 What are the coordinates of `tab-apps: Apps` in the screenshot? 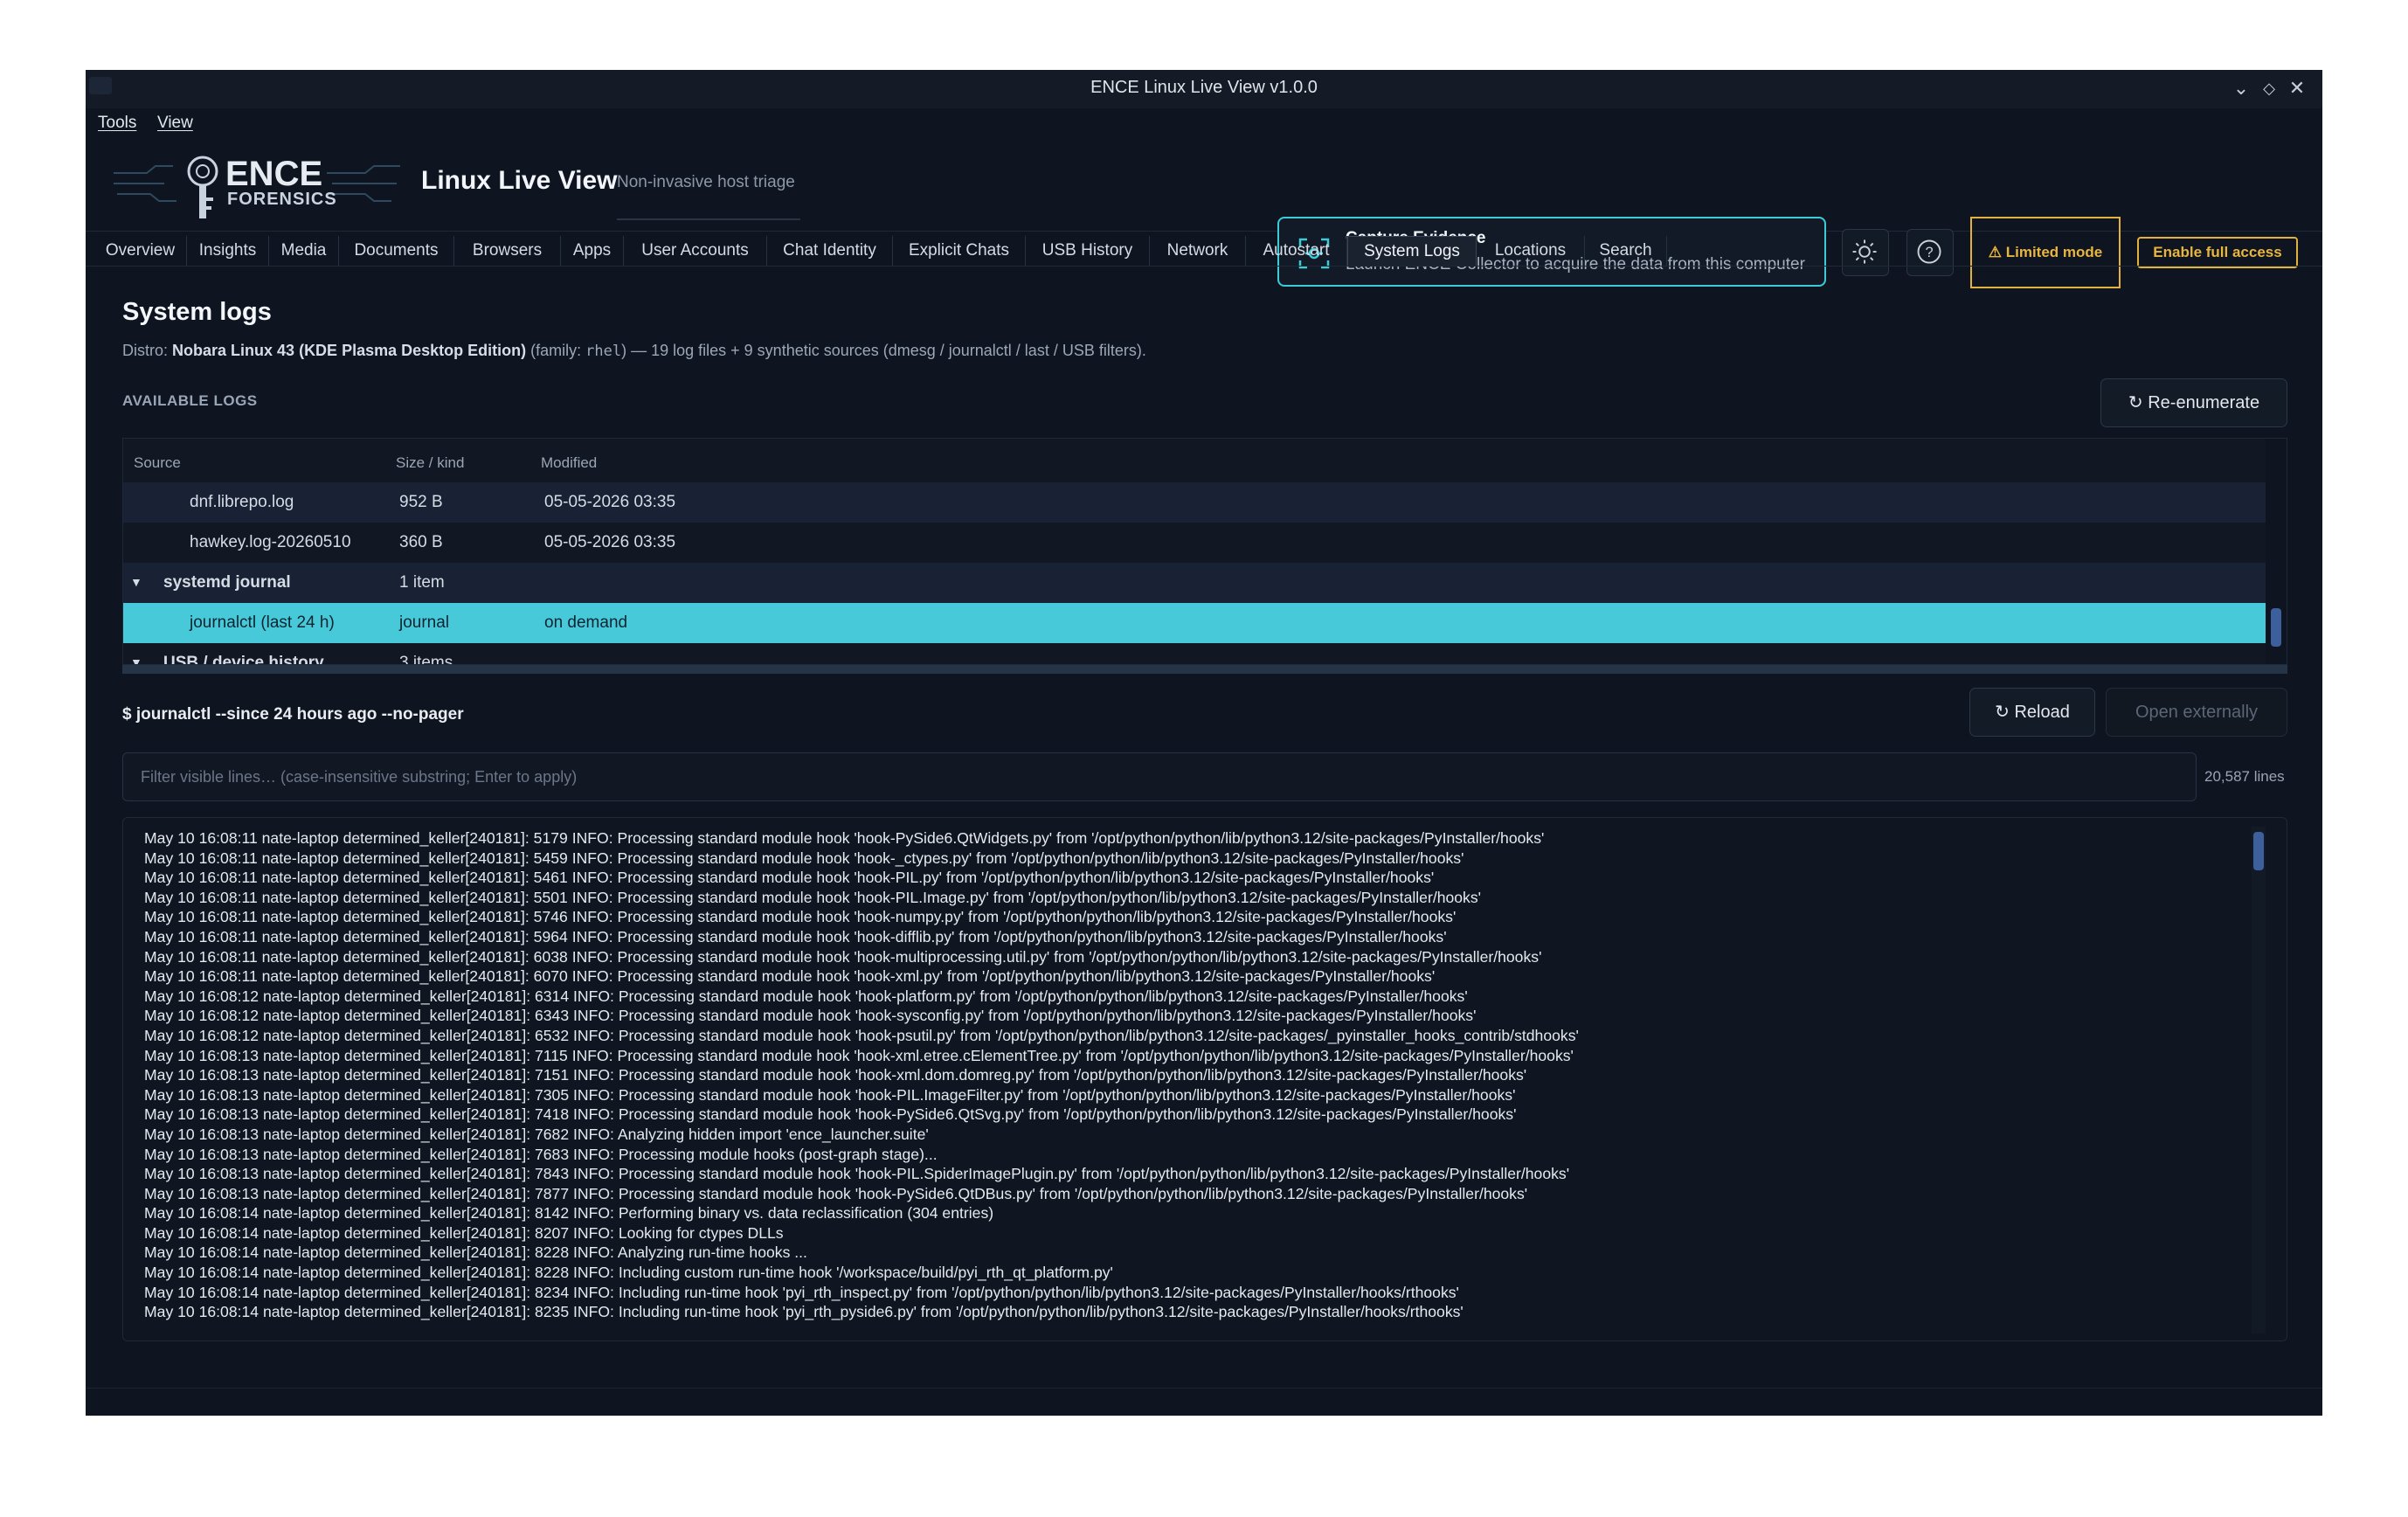 It's located at (592, 251).